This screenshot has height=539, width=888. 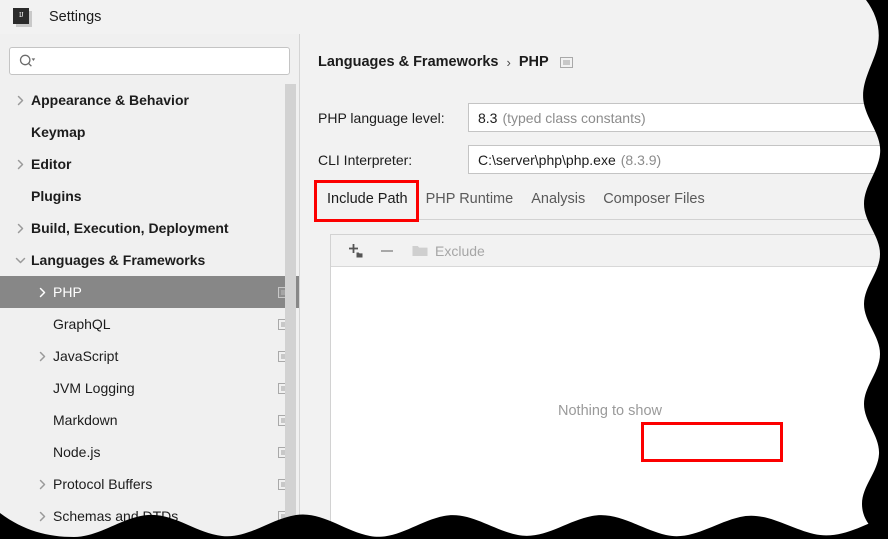 I want to click on sidebar-item-languages-frameworks: Languages & Frameworks, so click(x=149, y=260).